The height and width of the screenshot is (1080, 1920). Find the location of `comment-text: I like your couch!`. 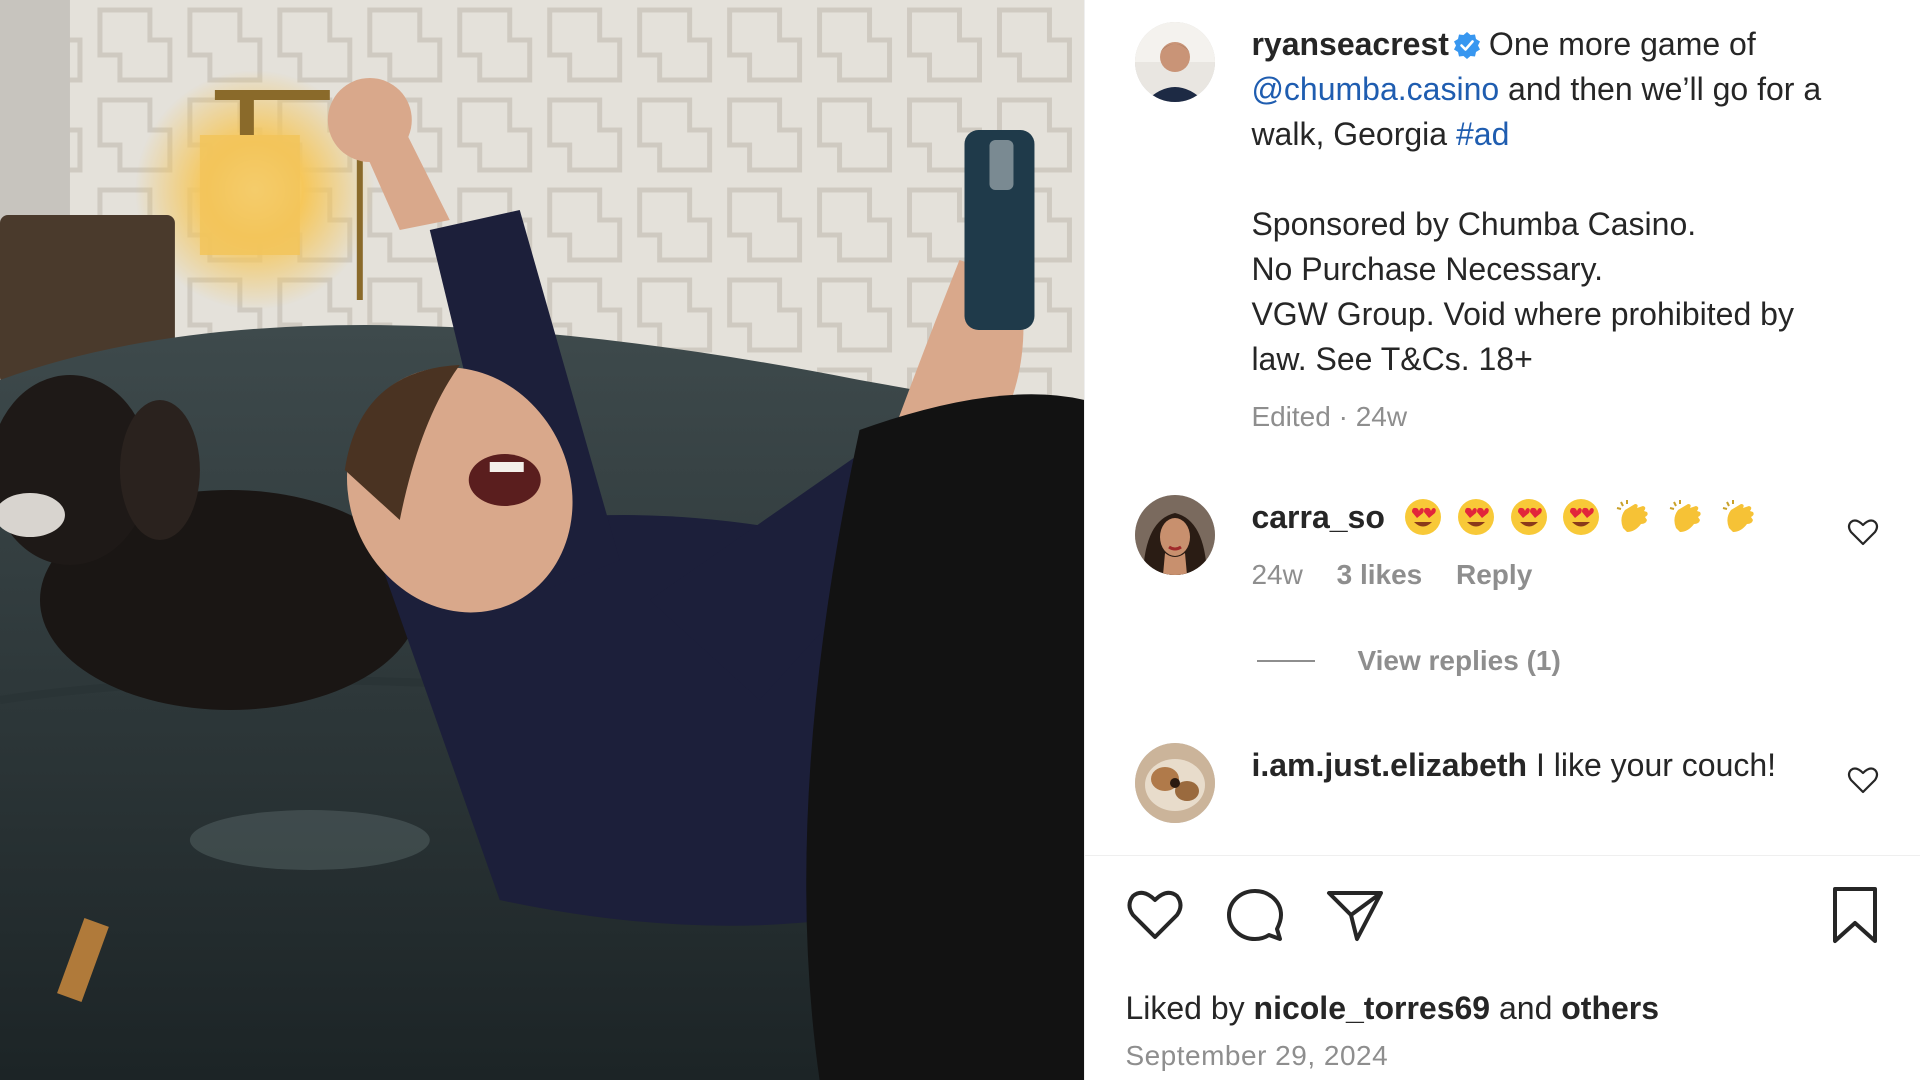

comment-text: I like your couch! is located at coordinates (1656, 765).